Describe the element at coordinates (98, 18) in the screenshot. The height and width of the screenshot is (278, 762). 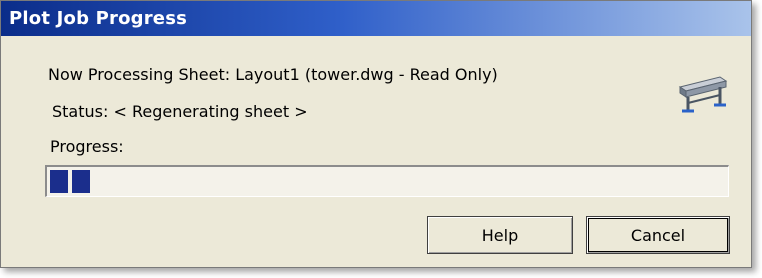
I see `window-title: Plot Job Progress` at that location.